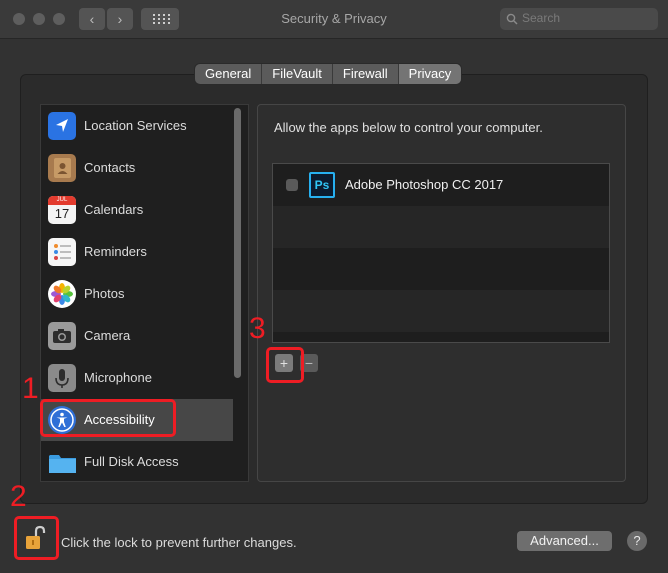  Describe the element at coordinates (322, 185) in the screenshot. I see `photoshop-app-icon: Ps` at that location.